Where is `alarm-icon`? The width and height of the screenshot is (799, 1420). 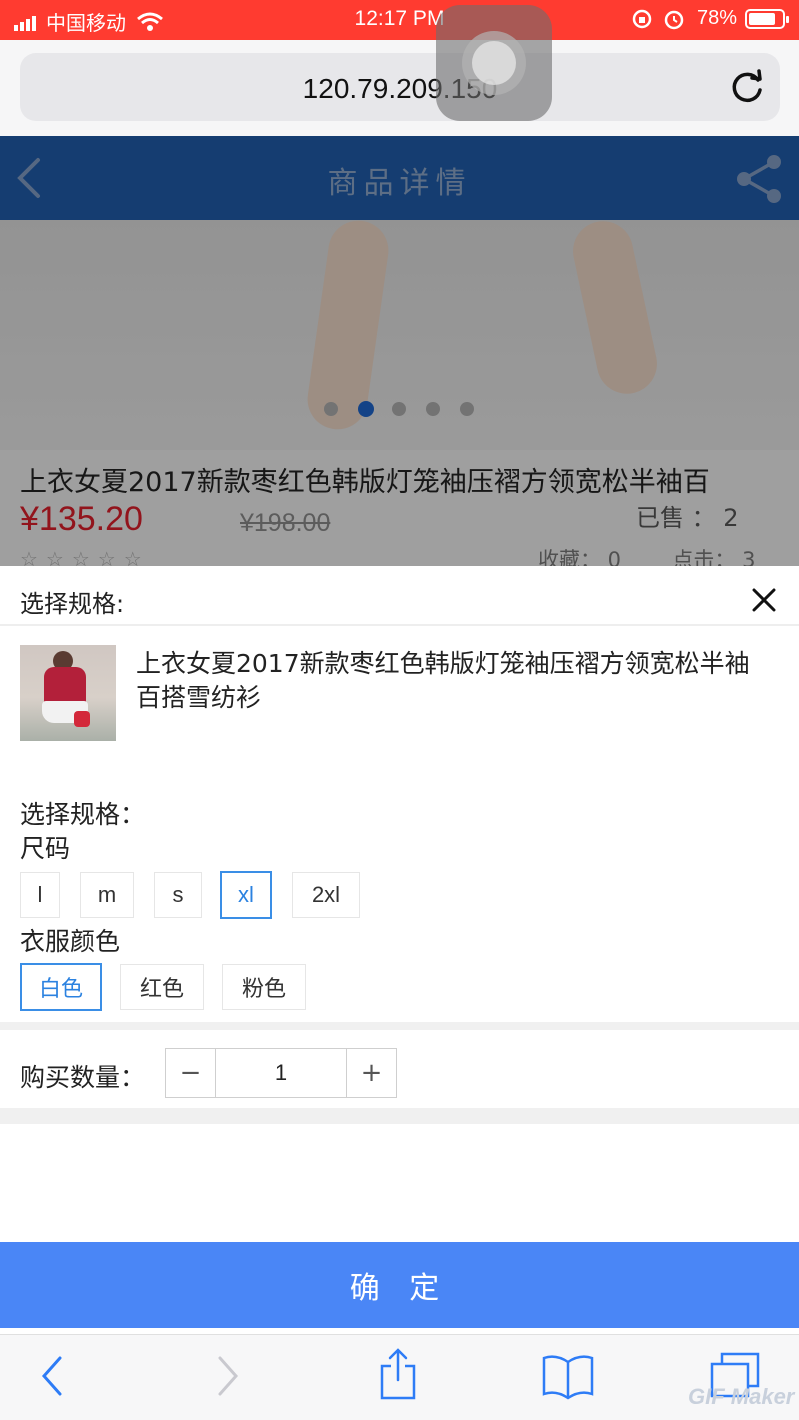 alarm-icon is located at coordinates (674, 19).